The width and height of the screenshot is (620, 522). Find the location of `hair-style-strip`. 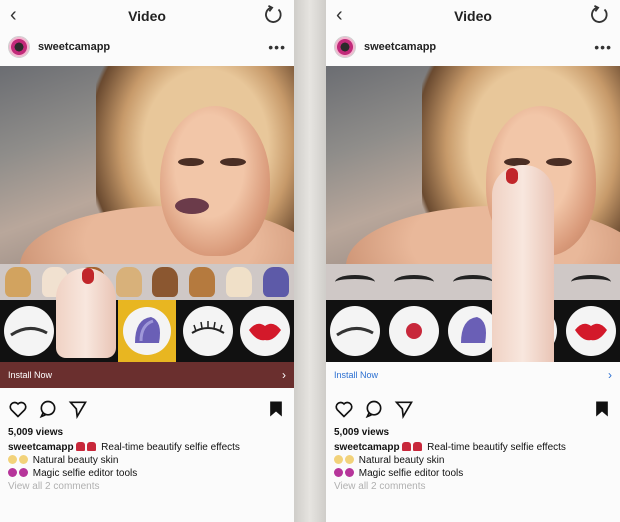

hair-style-strip is located at coordinates (147, 282).